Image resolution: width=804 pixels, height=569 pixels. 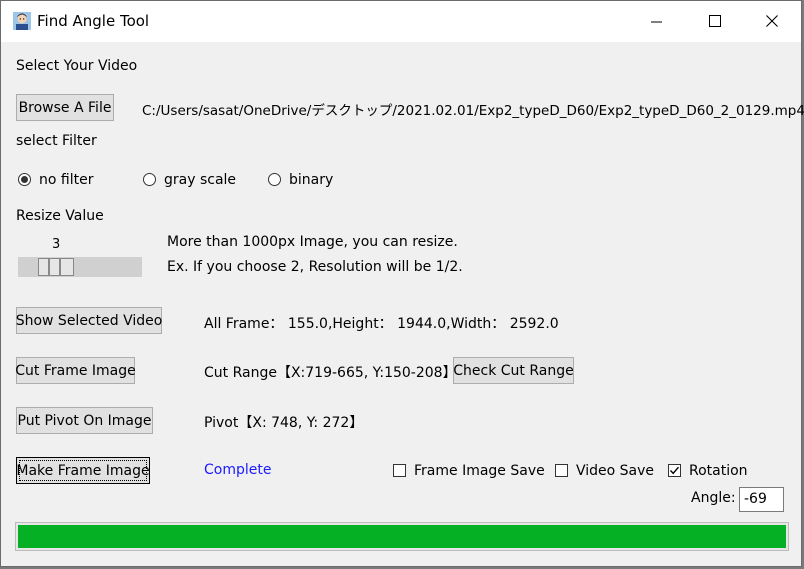 I want to click on make-frame-image-button: Make Frame Image, so click(x=83, y=470).